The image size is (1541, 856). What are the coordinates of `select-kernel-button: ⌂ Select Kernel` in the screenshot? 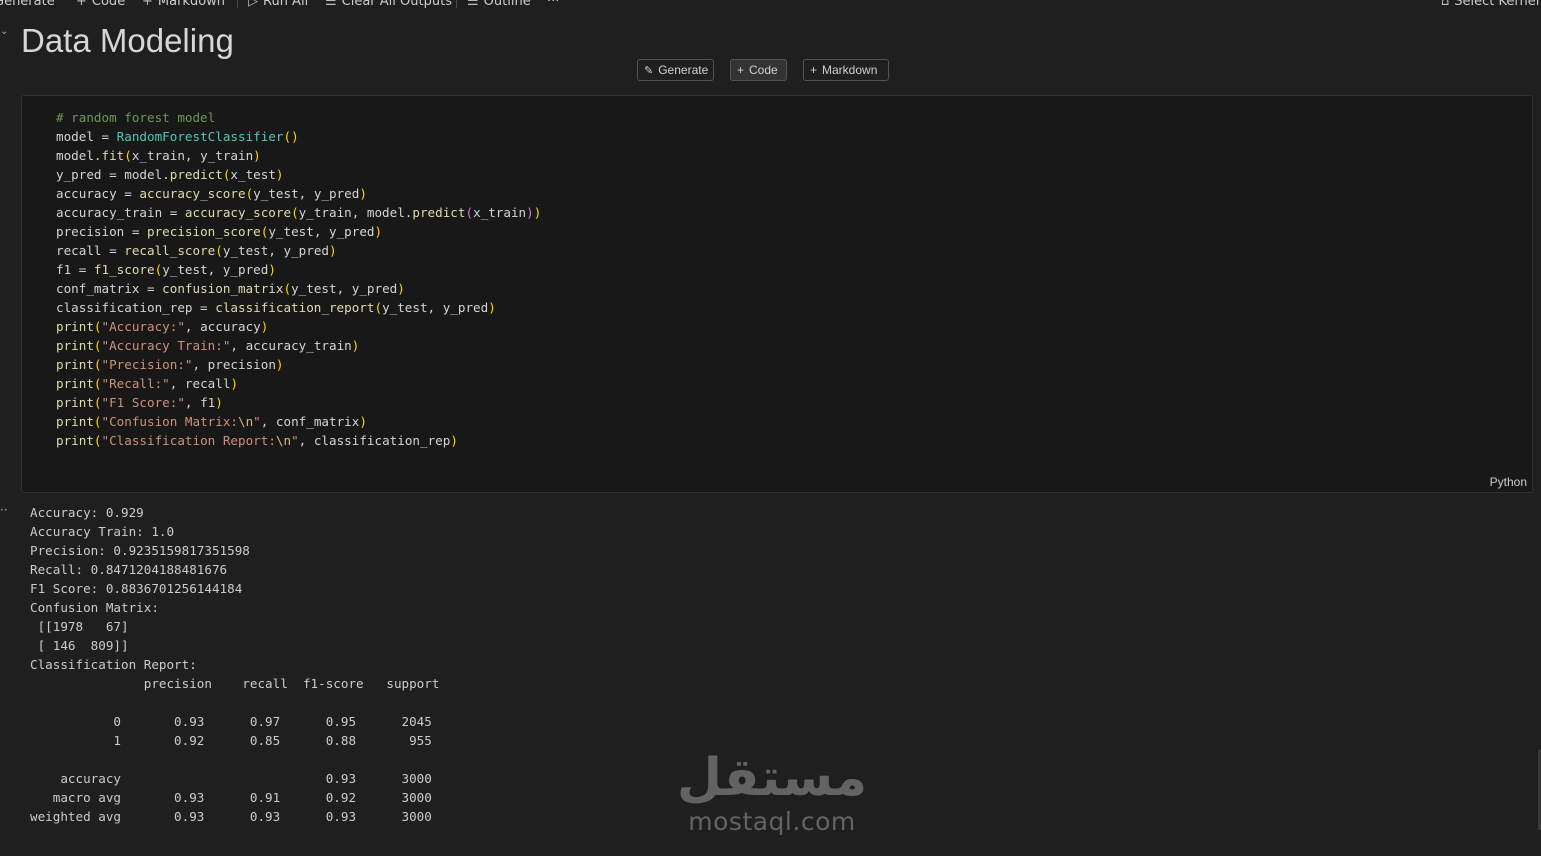 It's located at (1490, 4).